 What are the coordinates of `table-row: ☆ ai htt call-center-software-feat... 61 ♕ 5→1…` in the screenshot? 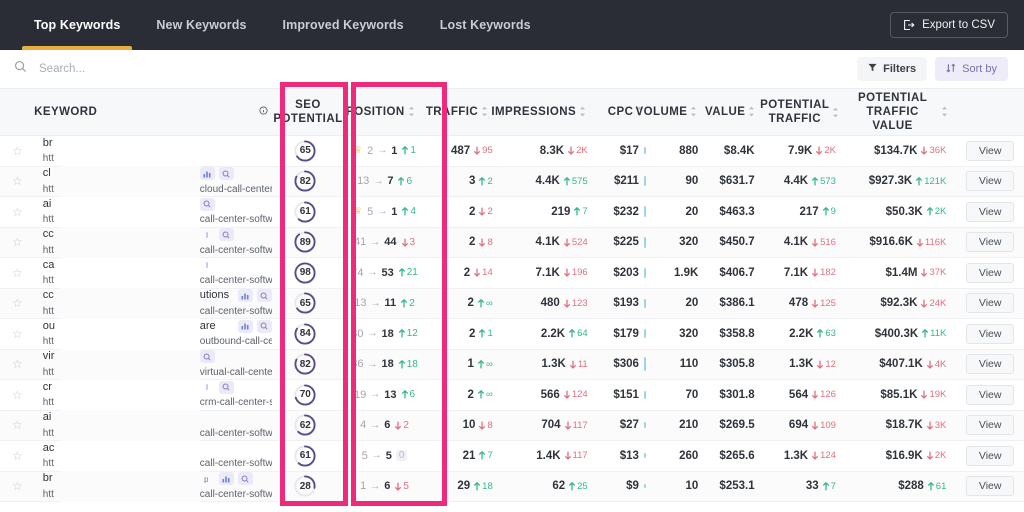 It's located at (512, 212).